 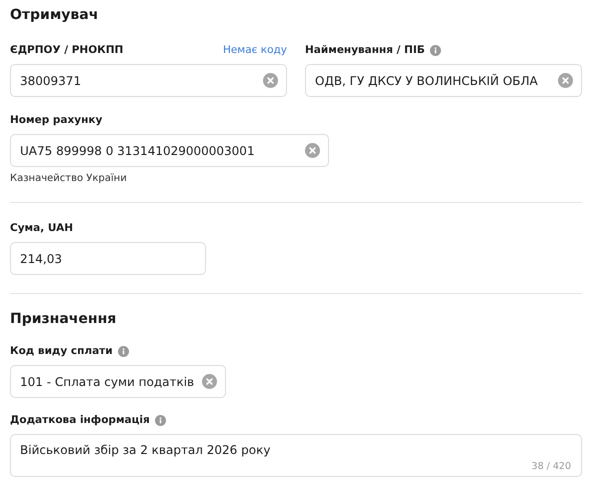 I want to click on character-counter: 38 / 420, so click(x=551, y=466).